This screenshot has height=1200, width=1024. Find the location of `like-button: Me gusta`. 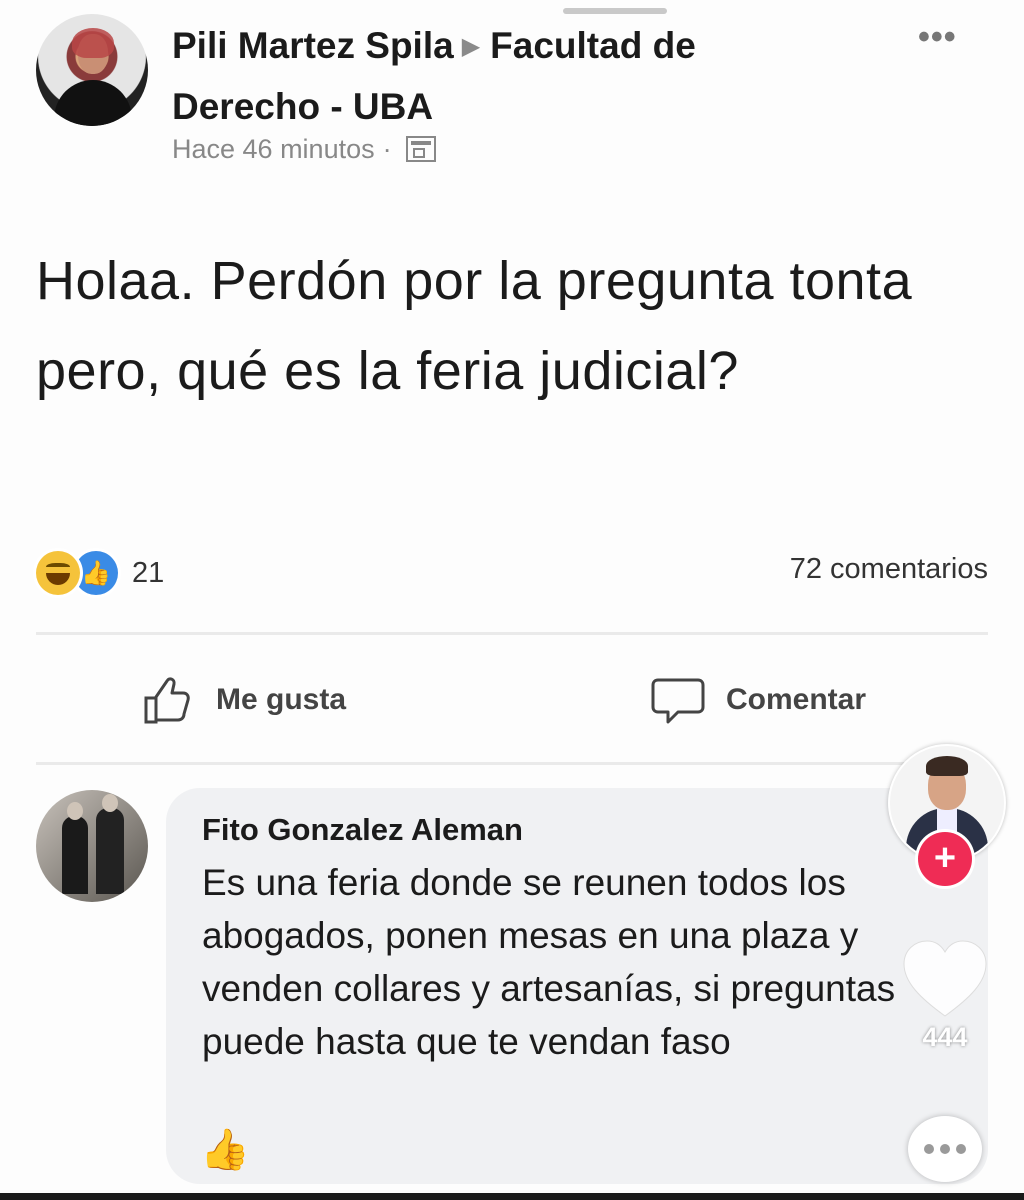

like-button: Me gusta is located at coordinates (243, 700).